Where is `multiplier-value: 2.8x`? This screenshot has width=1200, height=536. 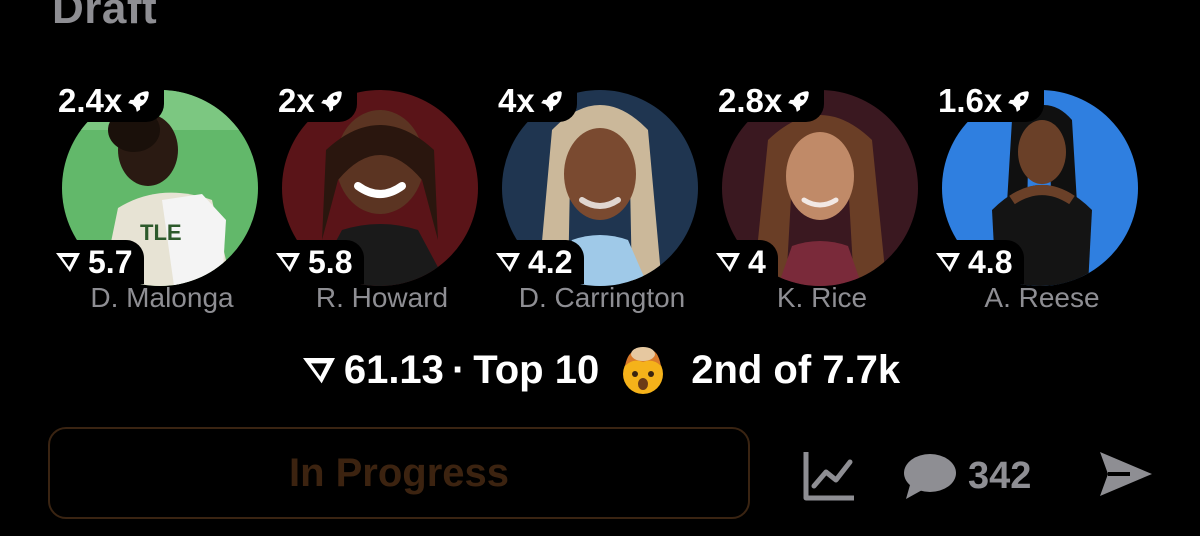 multiplier-value: 2.8x is located at coordinates (750, 100).